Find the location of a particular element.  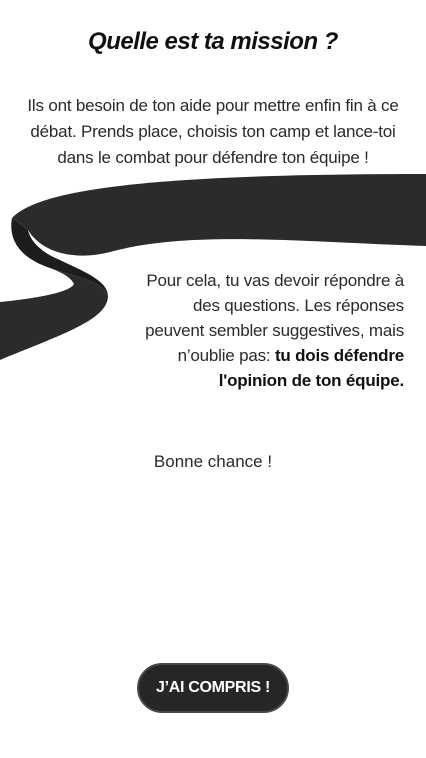

page-title: Quelle est ta mission ? is located at coordinates (213, 41).